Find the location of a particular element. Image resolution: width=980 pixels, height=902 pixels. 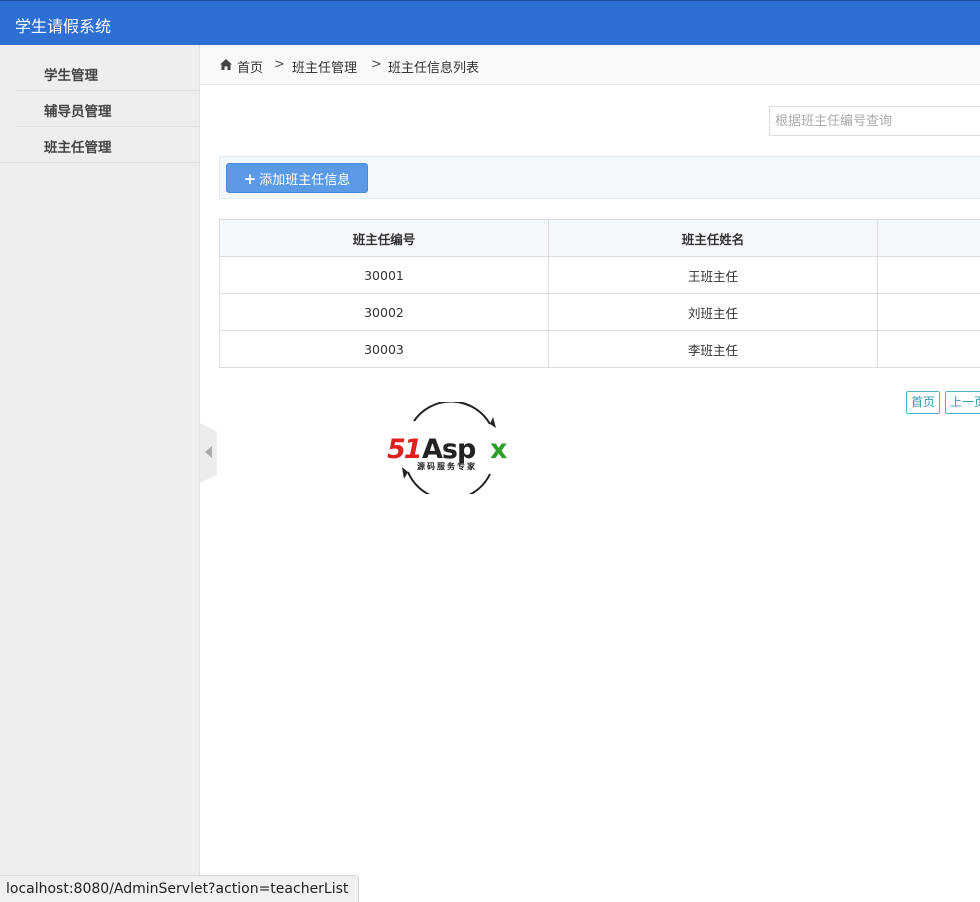

svg-text: 源码服务专家 is located at coordinates (447, 466).